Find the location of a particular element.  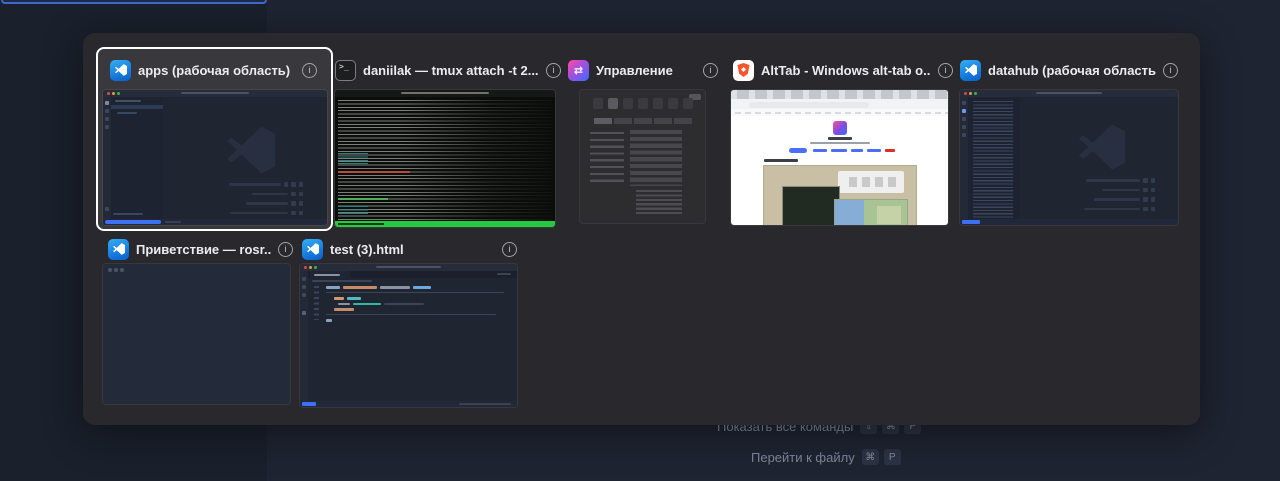

tmux-status-bar is located at coordinates (445, 224).